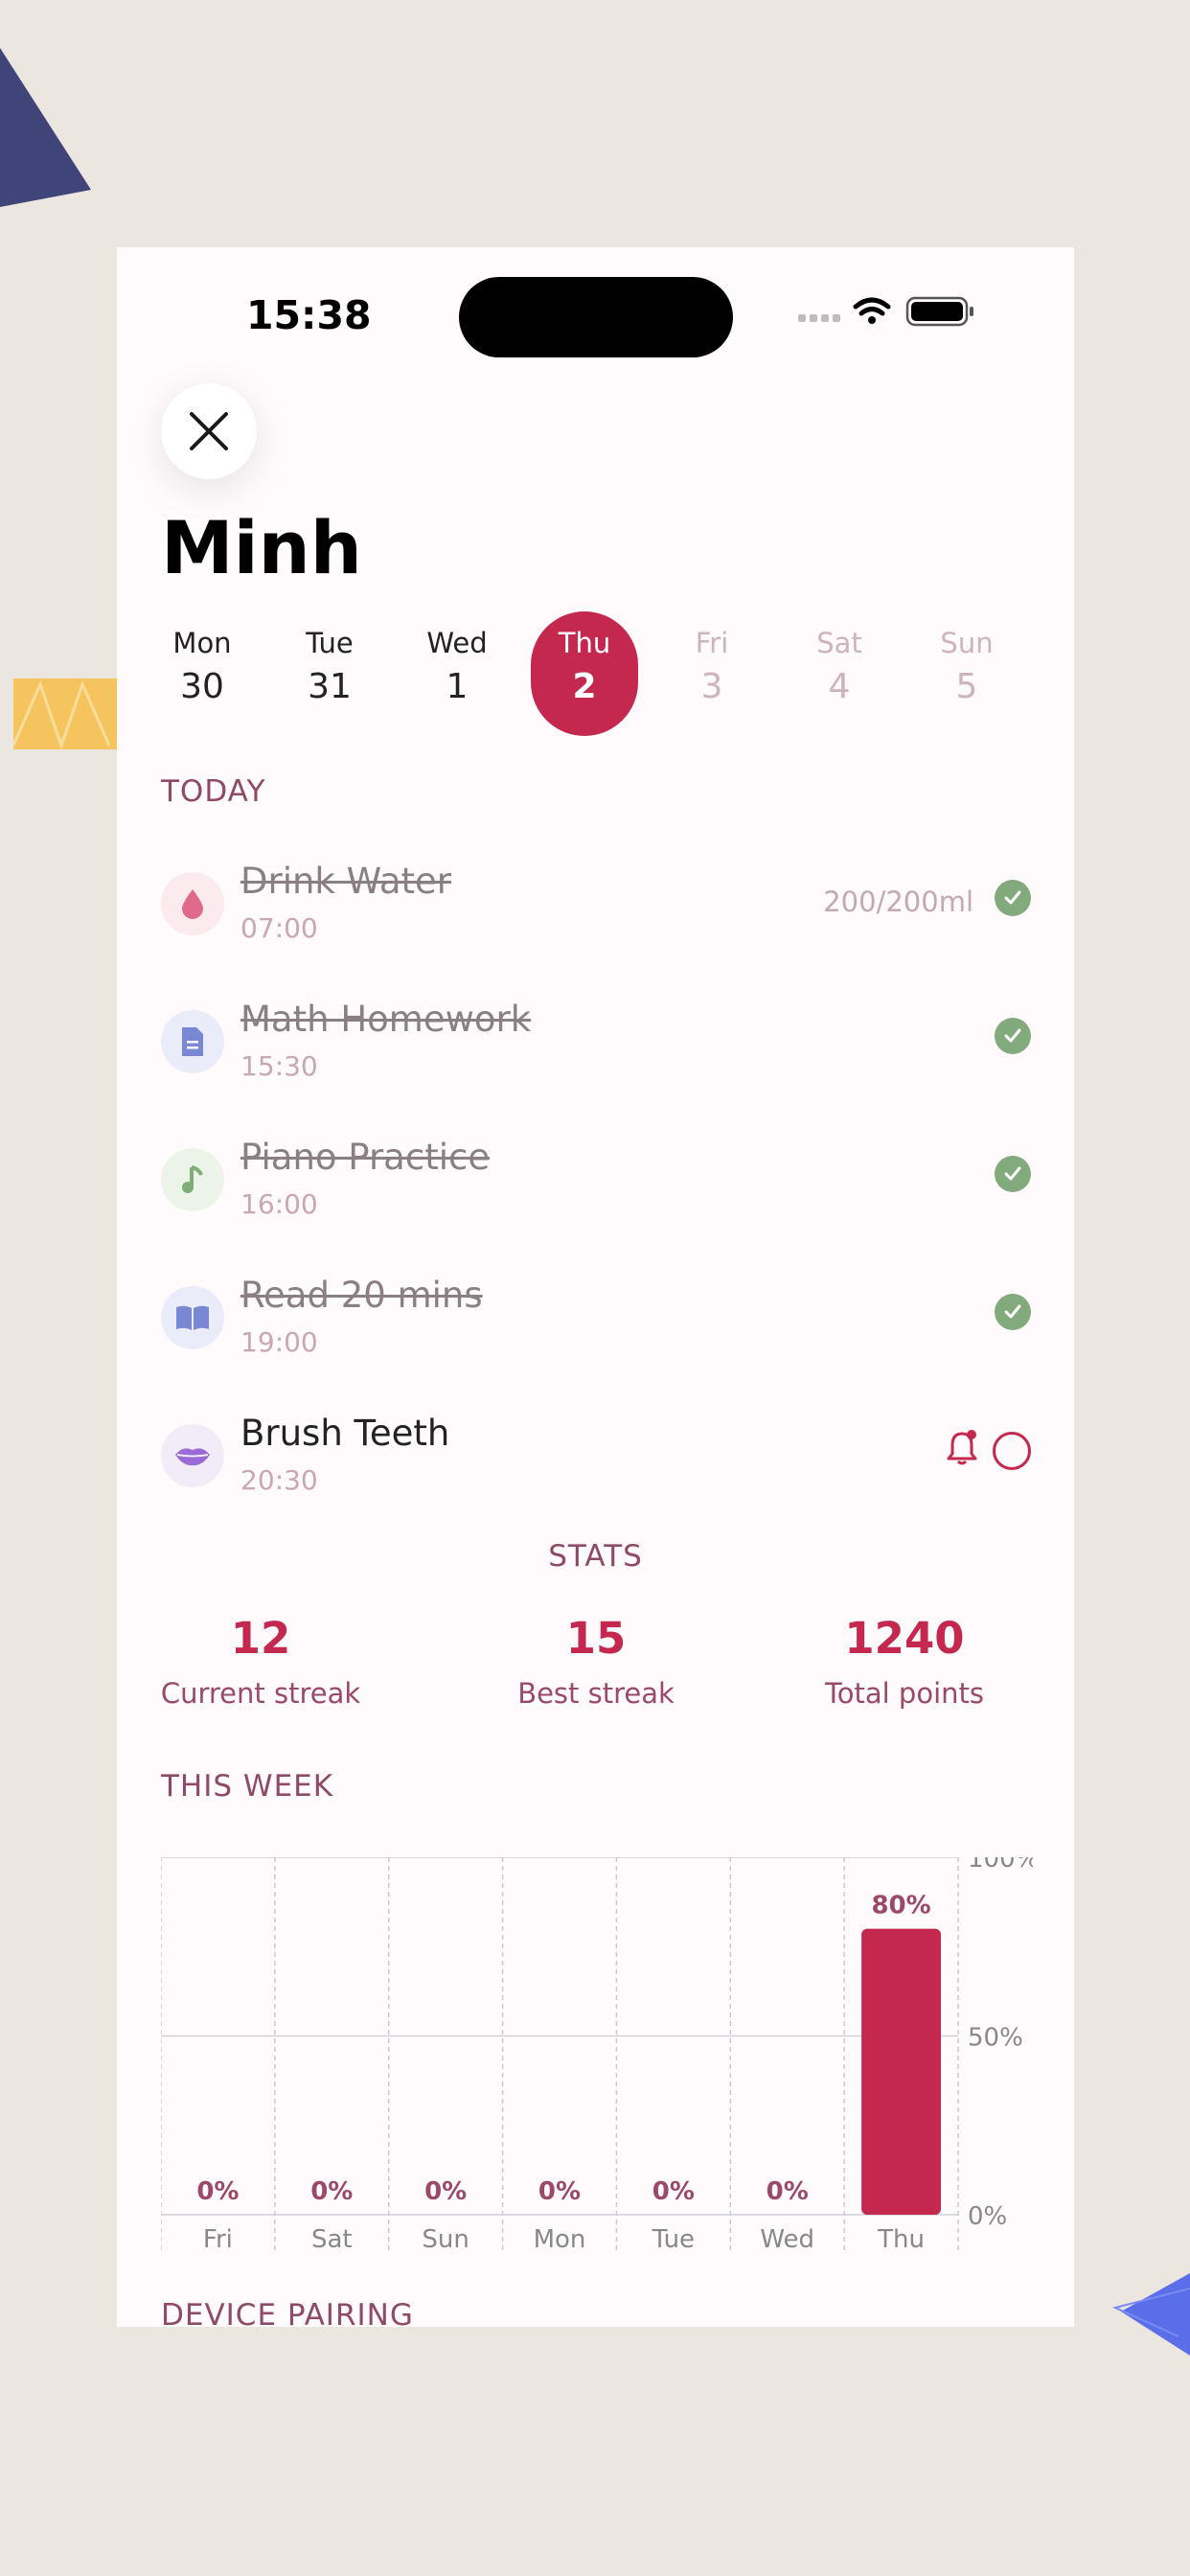  What do you see at coordinates (279, 1066) in the screenshot?
I see `task-time: 15:30` at bounding box center [279, 1066].